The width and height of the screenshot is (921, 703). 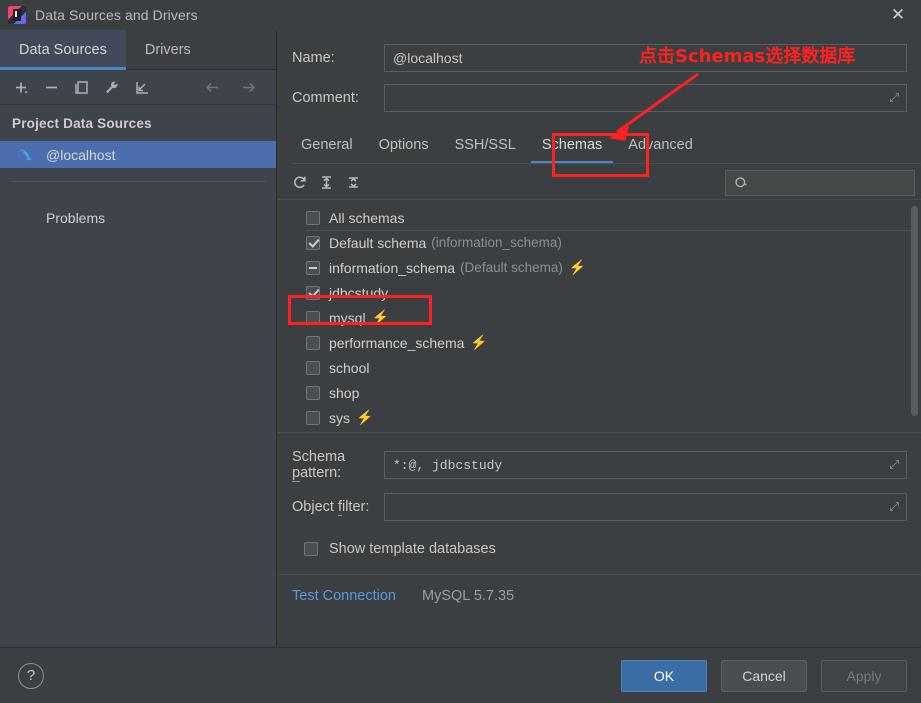 What do you see at coordinates (344, 596) in the screenshot?
I see `test-connection-link: Test Connection` at bounding box center [344, 596].